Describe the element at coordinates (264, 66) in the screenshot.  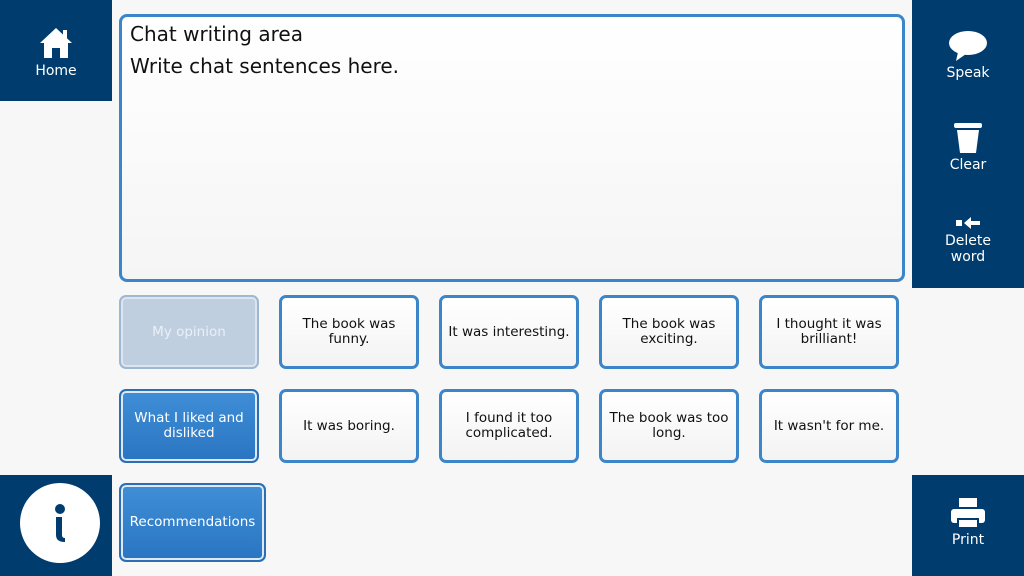
I see `chat-text: Write chat sentences here.` at that location.